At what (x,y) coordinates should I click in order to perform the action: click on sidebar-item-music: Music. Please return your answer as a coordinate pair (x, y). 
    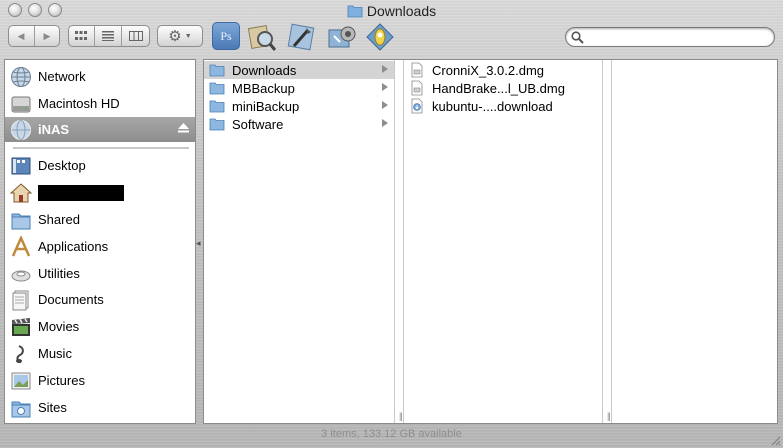
    Looking at the image, I should click on (100, 353).